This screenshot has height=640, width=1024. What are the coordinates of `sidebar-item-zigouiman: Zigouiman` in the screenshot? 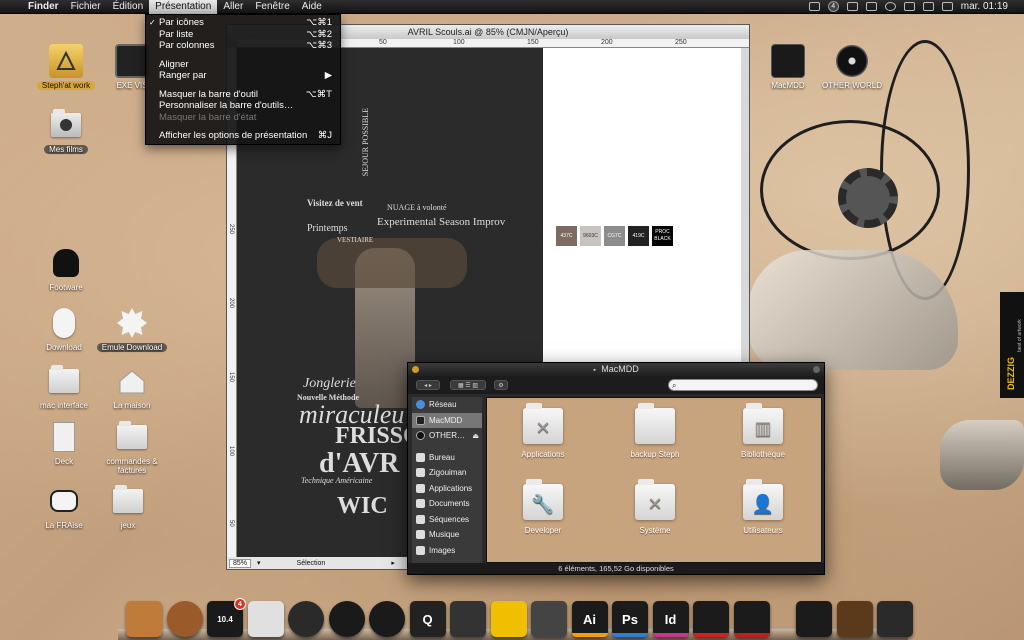 It's located at (447, 473).